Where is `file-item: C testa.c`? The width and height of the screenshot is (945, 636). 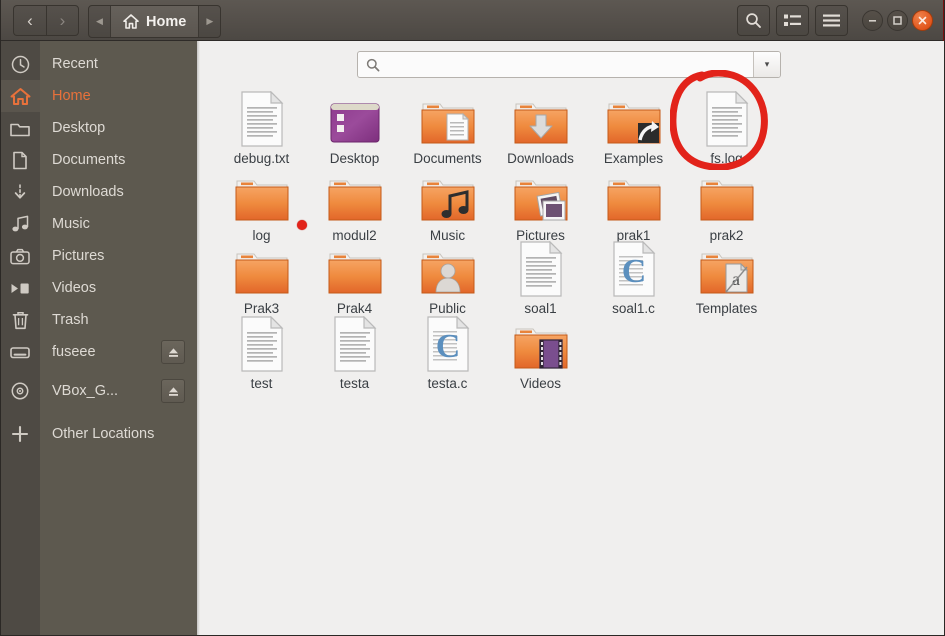
file-item: C testa.c is located at coordinates (447, 353).